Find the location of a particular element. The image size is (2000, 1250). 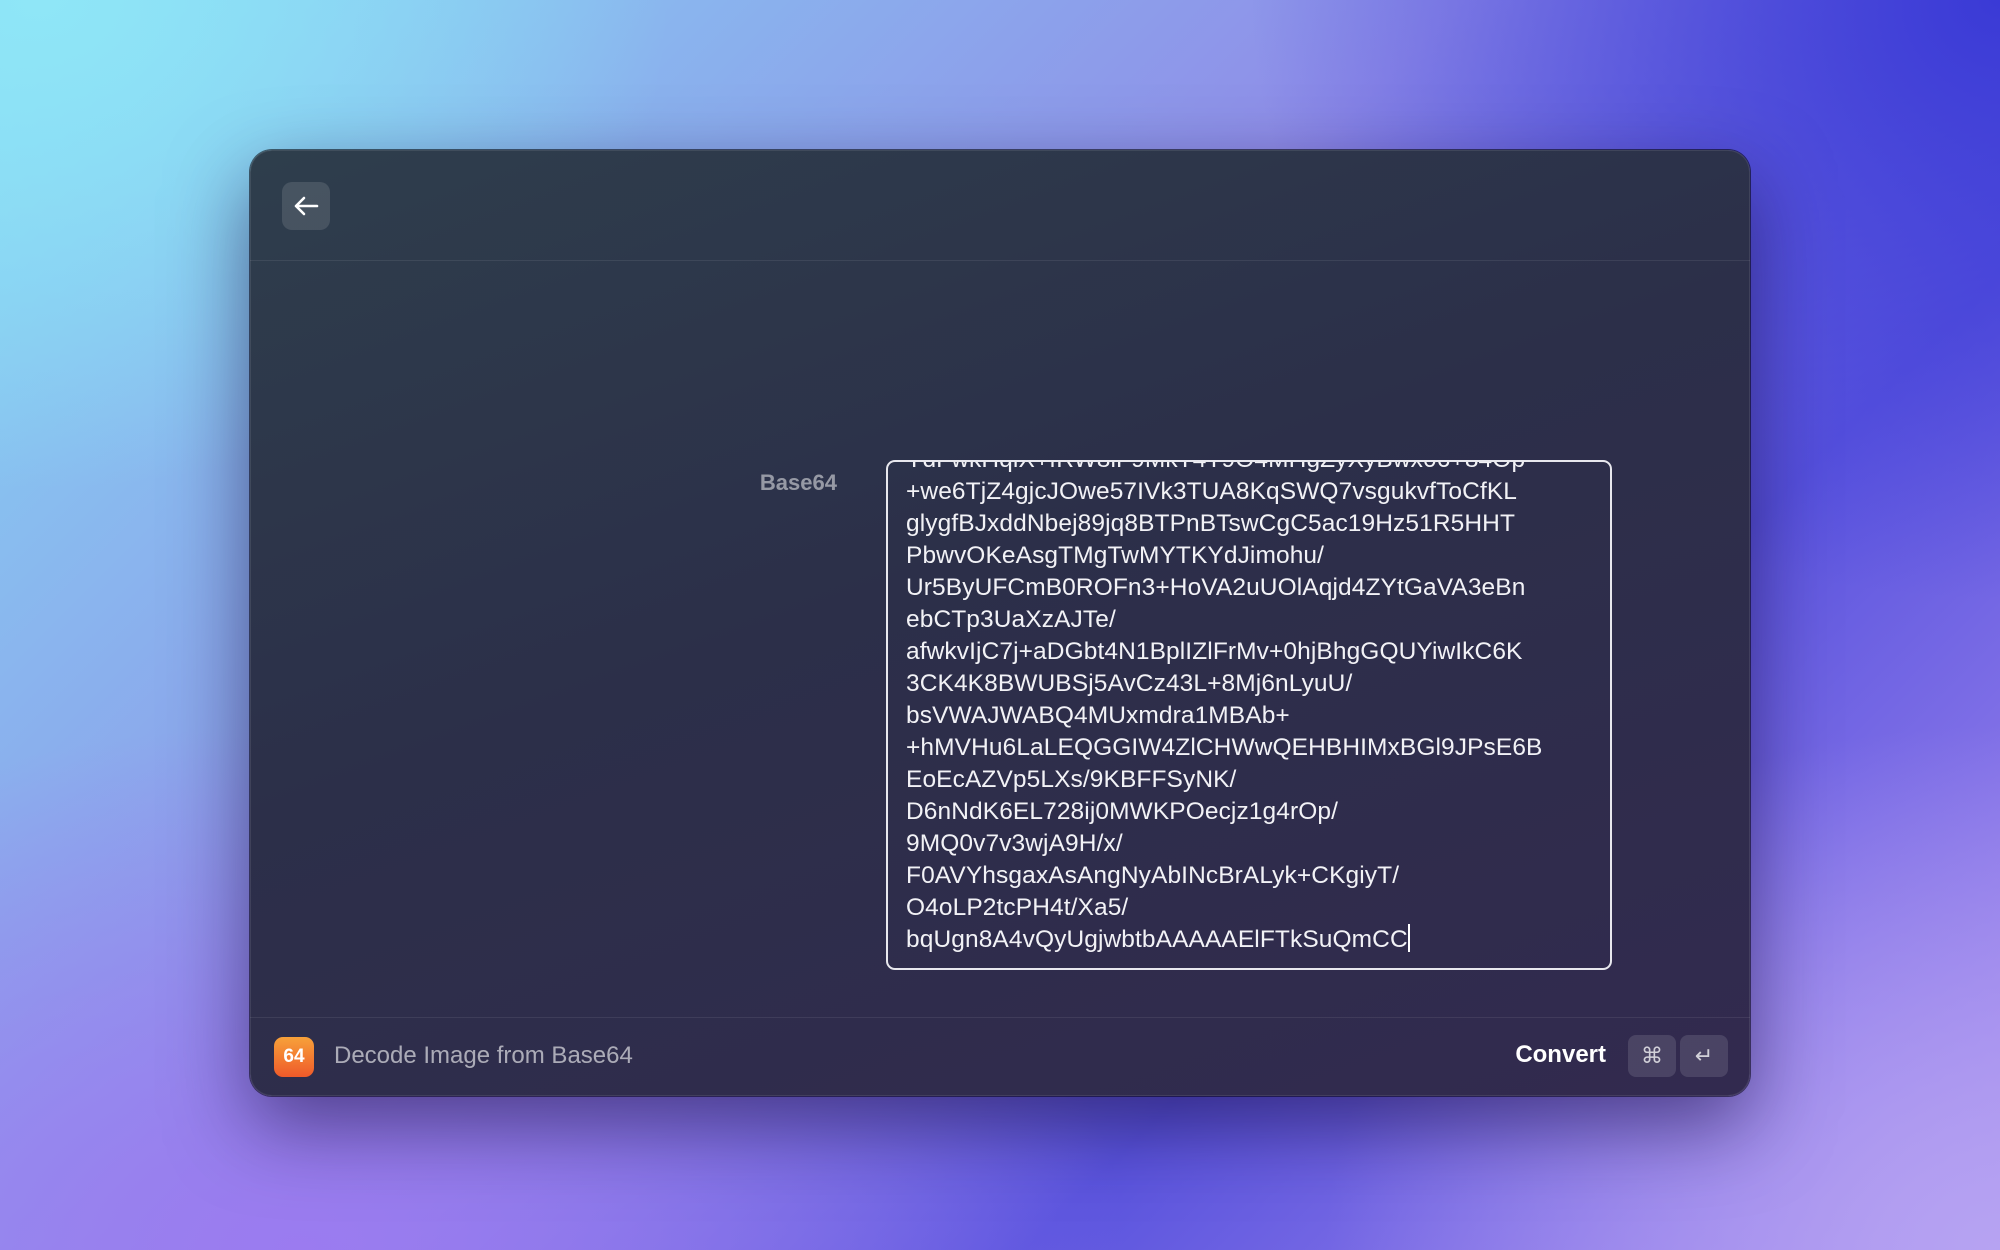

back-button is located at coordinates (306, 206).